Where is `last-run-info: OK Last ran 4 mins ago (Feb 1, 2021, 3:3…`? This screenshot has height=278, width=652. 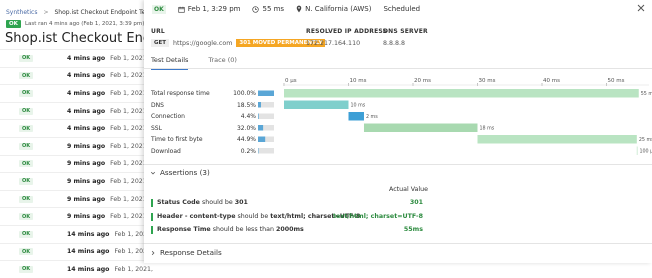
last-run-info: OK Last ran 4 mins ago (Feb 1, 2021, 3:3… is located at coordinates (75, 24).